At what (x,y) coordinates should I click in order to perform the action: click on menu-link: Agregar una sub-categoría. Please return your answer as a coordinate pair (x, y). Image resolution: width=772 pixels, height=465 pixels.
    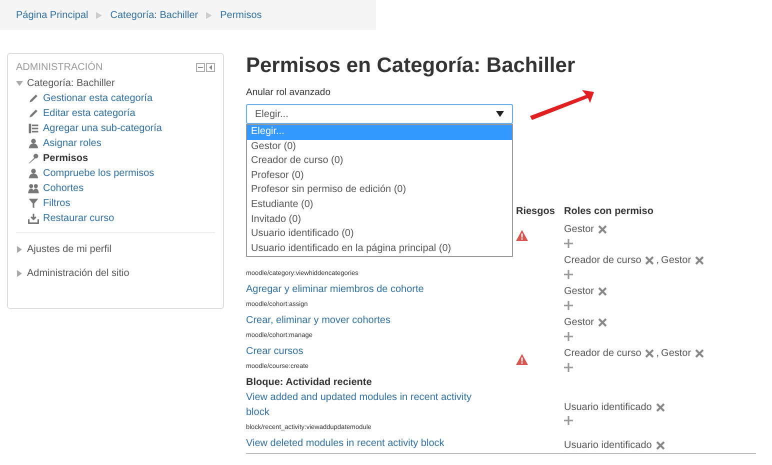
    Looking at the image, I should click on (102, 128).